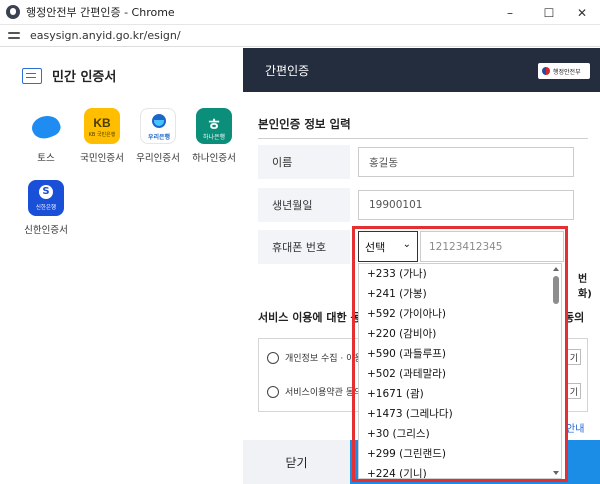 The height and width of the screenshot is (484, 600). I want to click on country-option: +30 (그리스), so click(460, 434).